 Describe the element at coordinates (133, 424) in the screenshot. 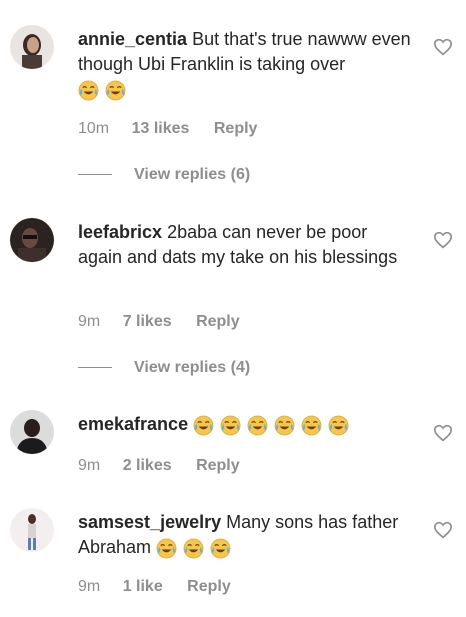

I see `comment-username: emekafrance` at that location.